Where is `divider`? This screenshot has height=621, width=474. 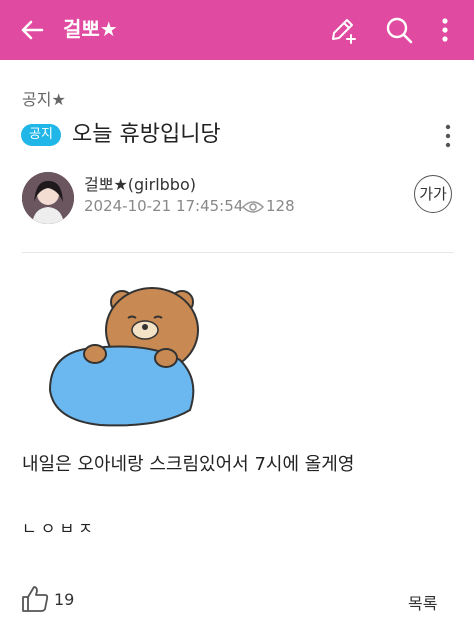 divider is located at coordinates (238, 252).